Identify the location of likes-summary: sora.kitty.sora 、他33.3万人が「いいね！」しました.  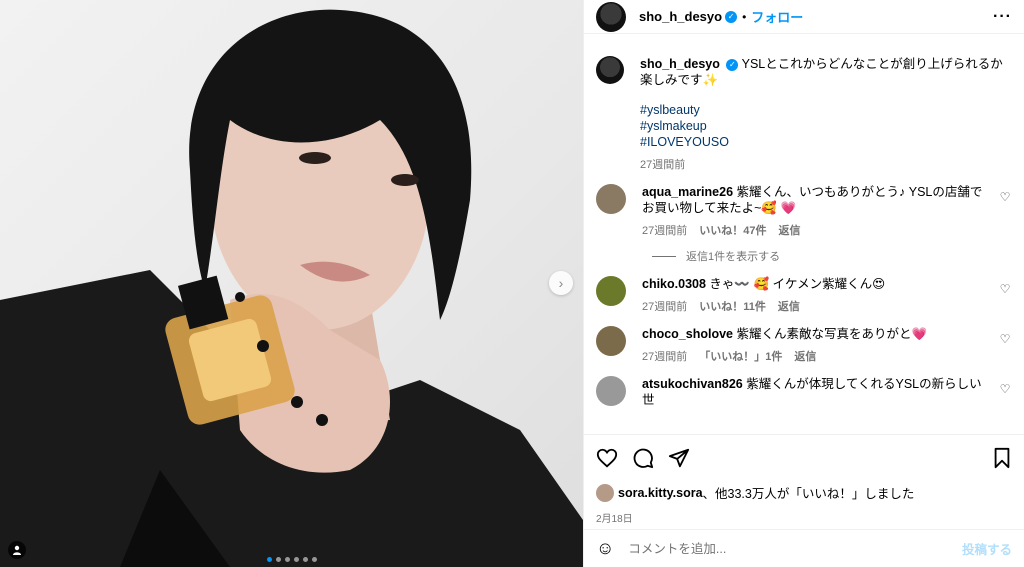
(804, 492).